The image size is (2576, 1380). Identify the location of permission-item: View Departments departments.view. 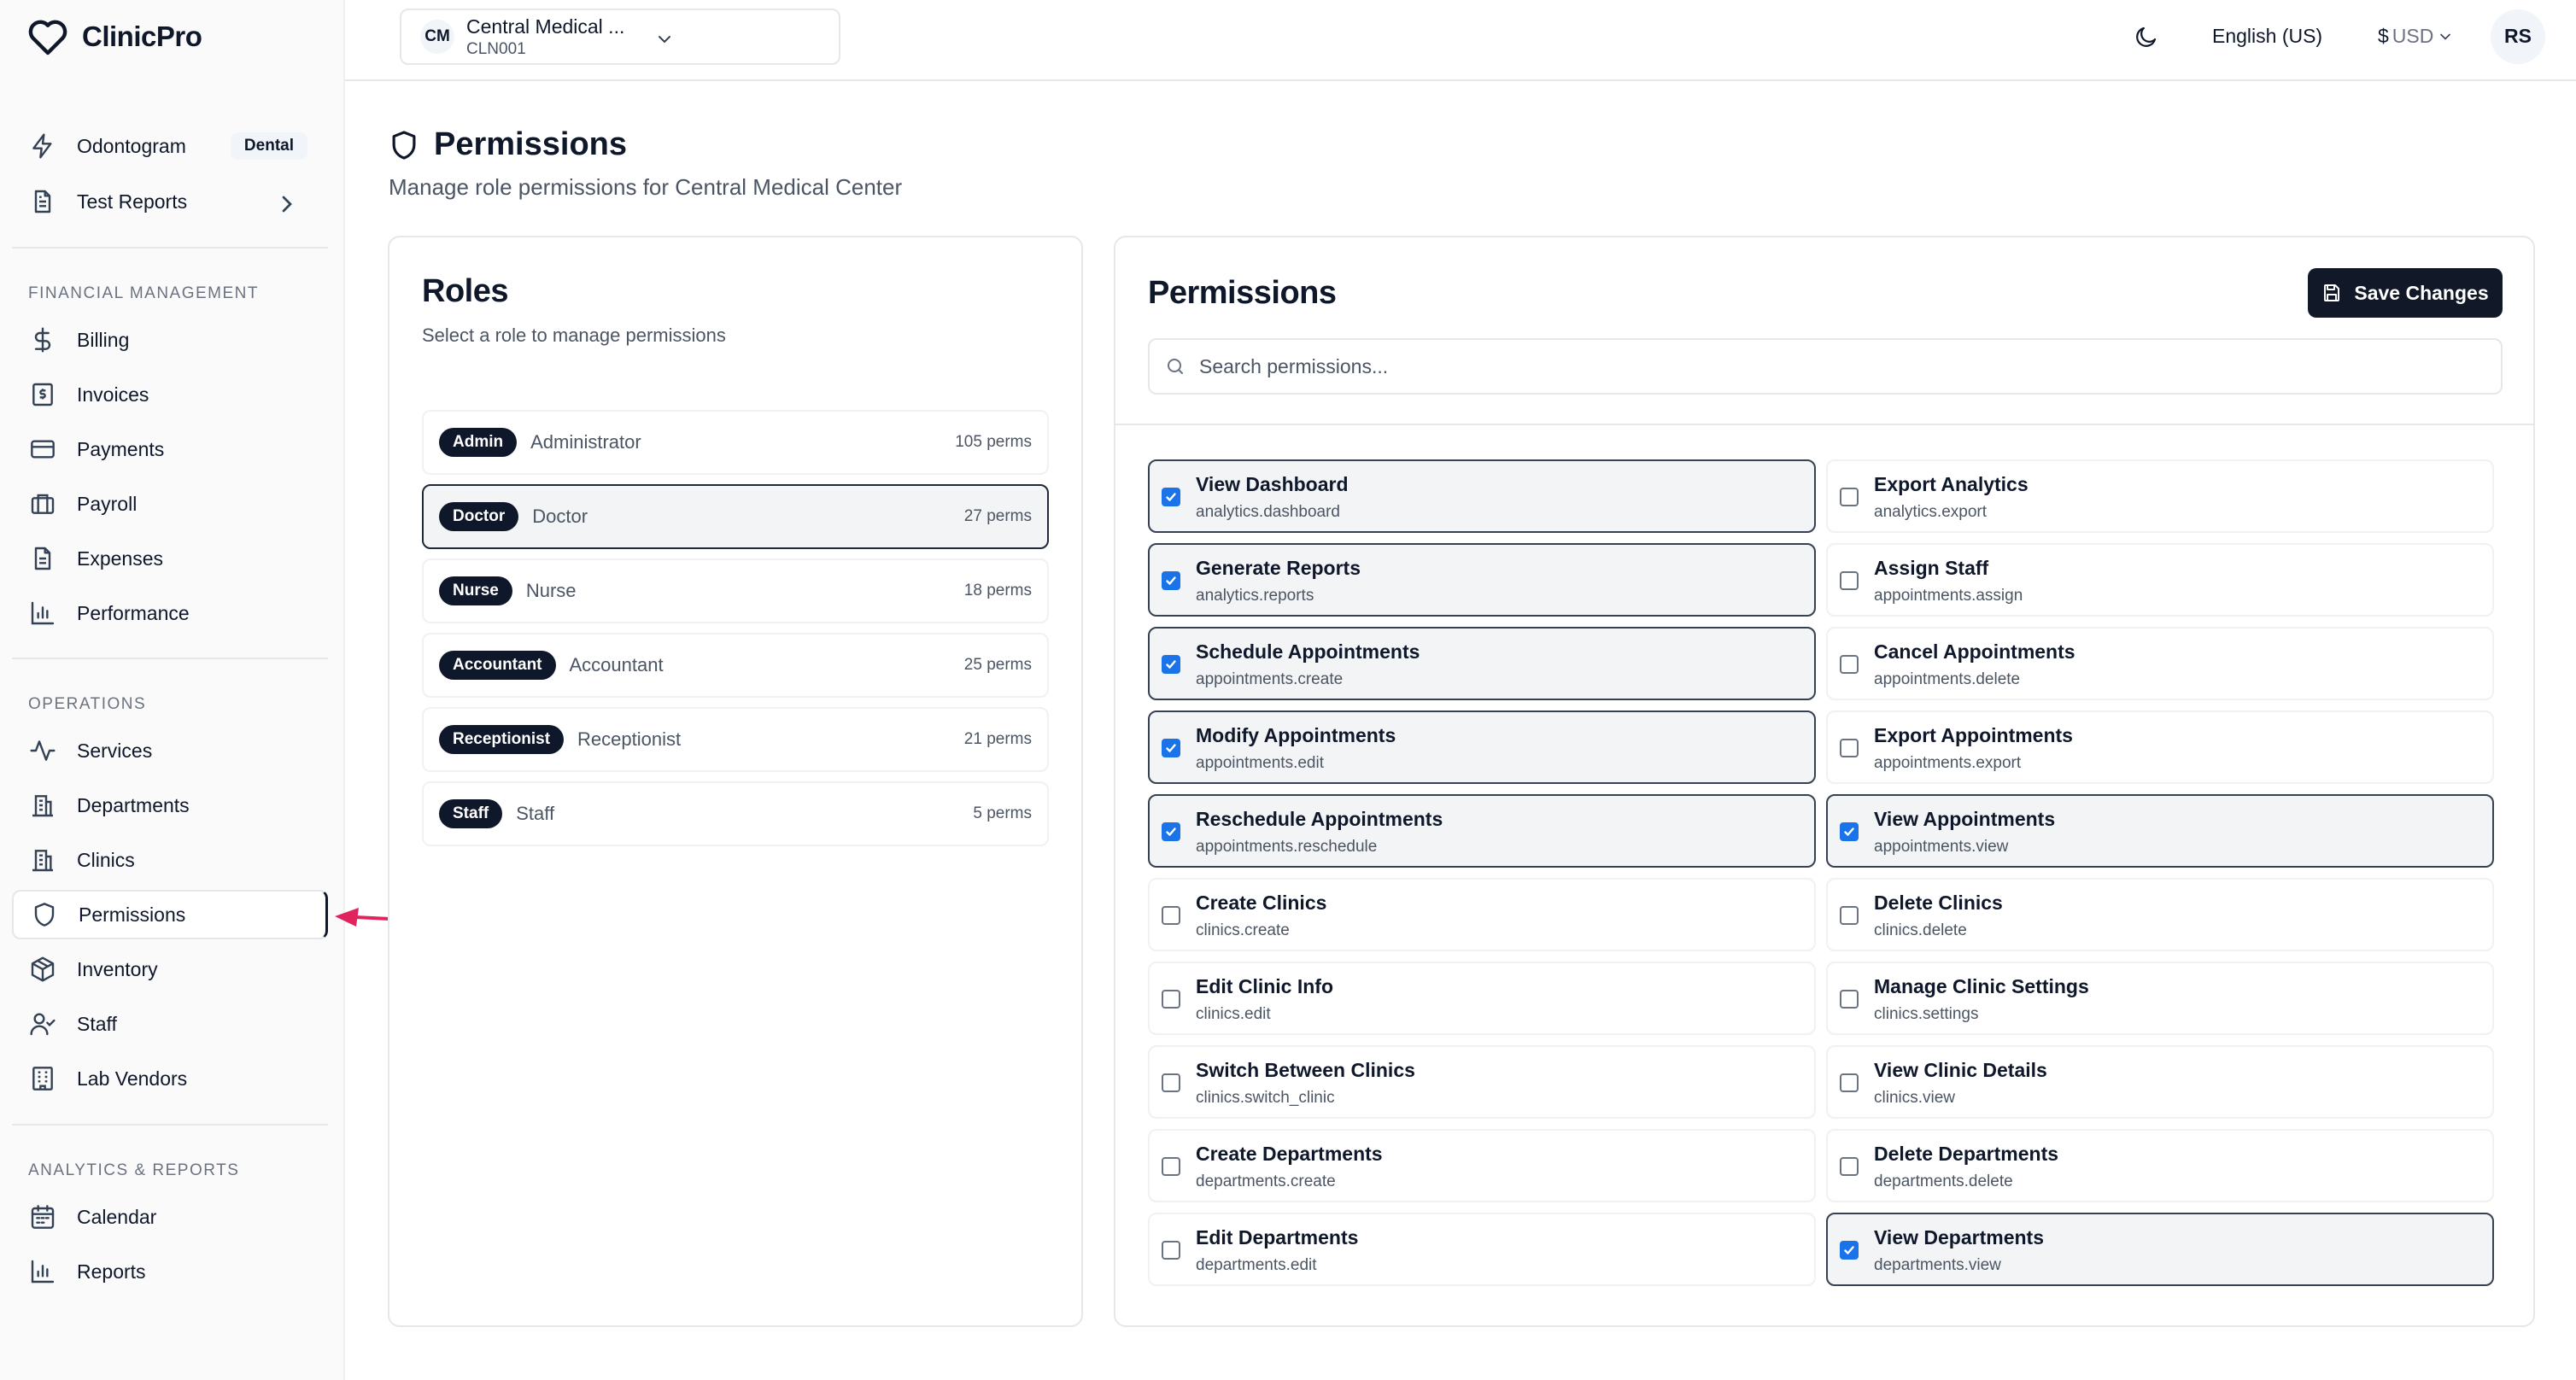
(2160, 1249).